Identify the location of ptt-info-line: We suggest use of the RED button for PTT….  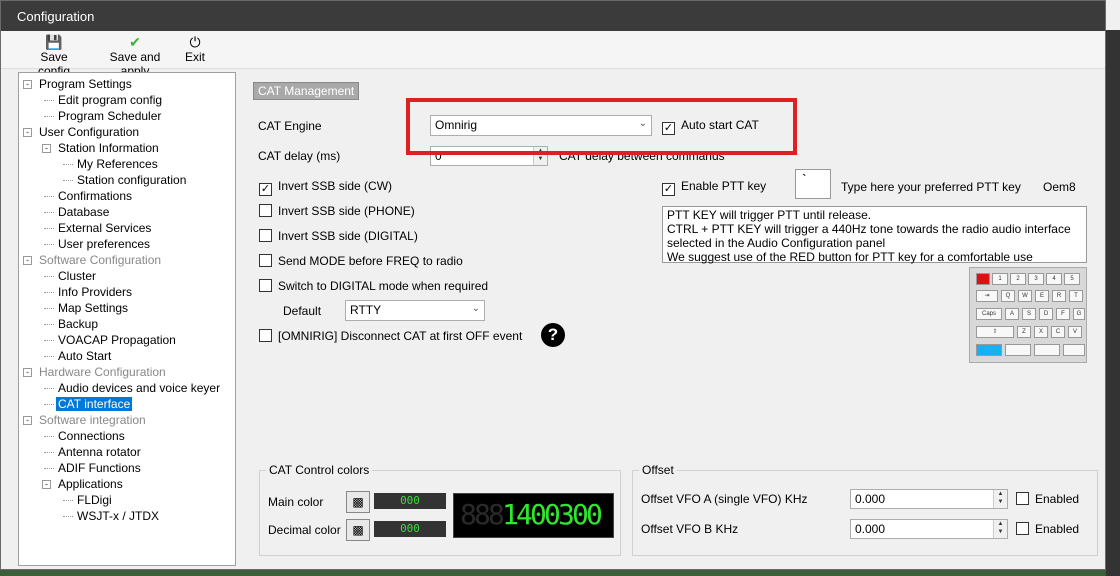
(850, 257).